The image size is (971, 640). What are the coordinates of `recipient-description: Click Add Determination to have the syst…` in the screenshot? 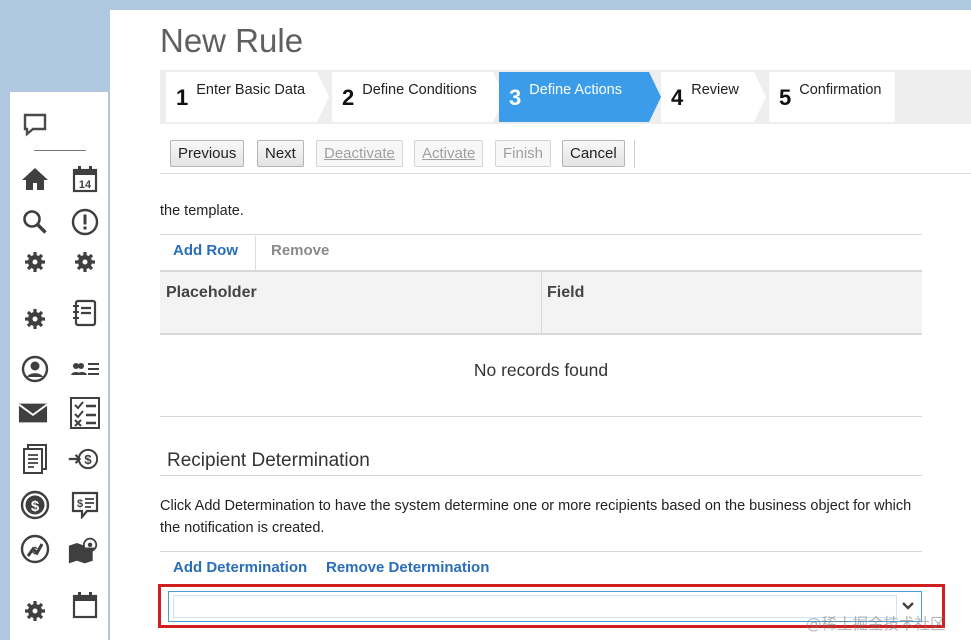 It's located at (536, 517).